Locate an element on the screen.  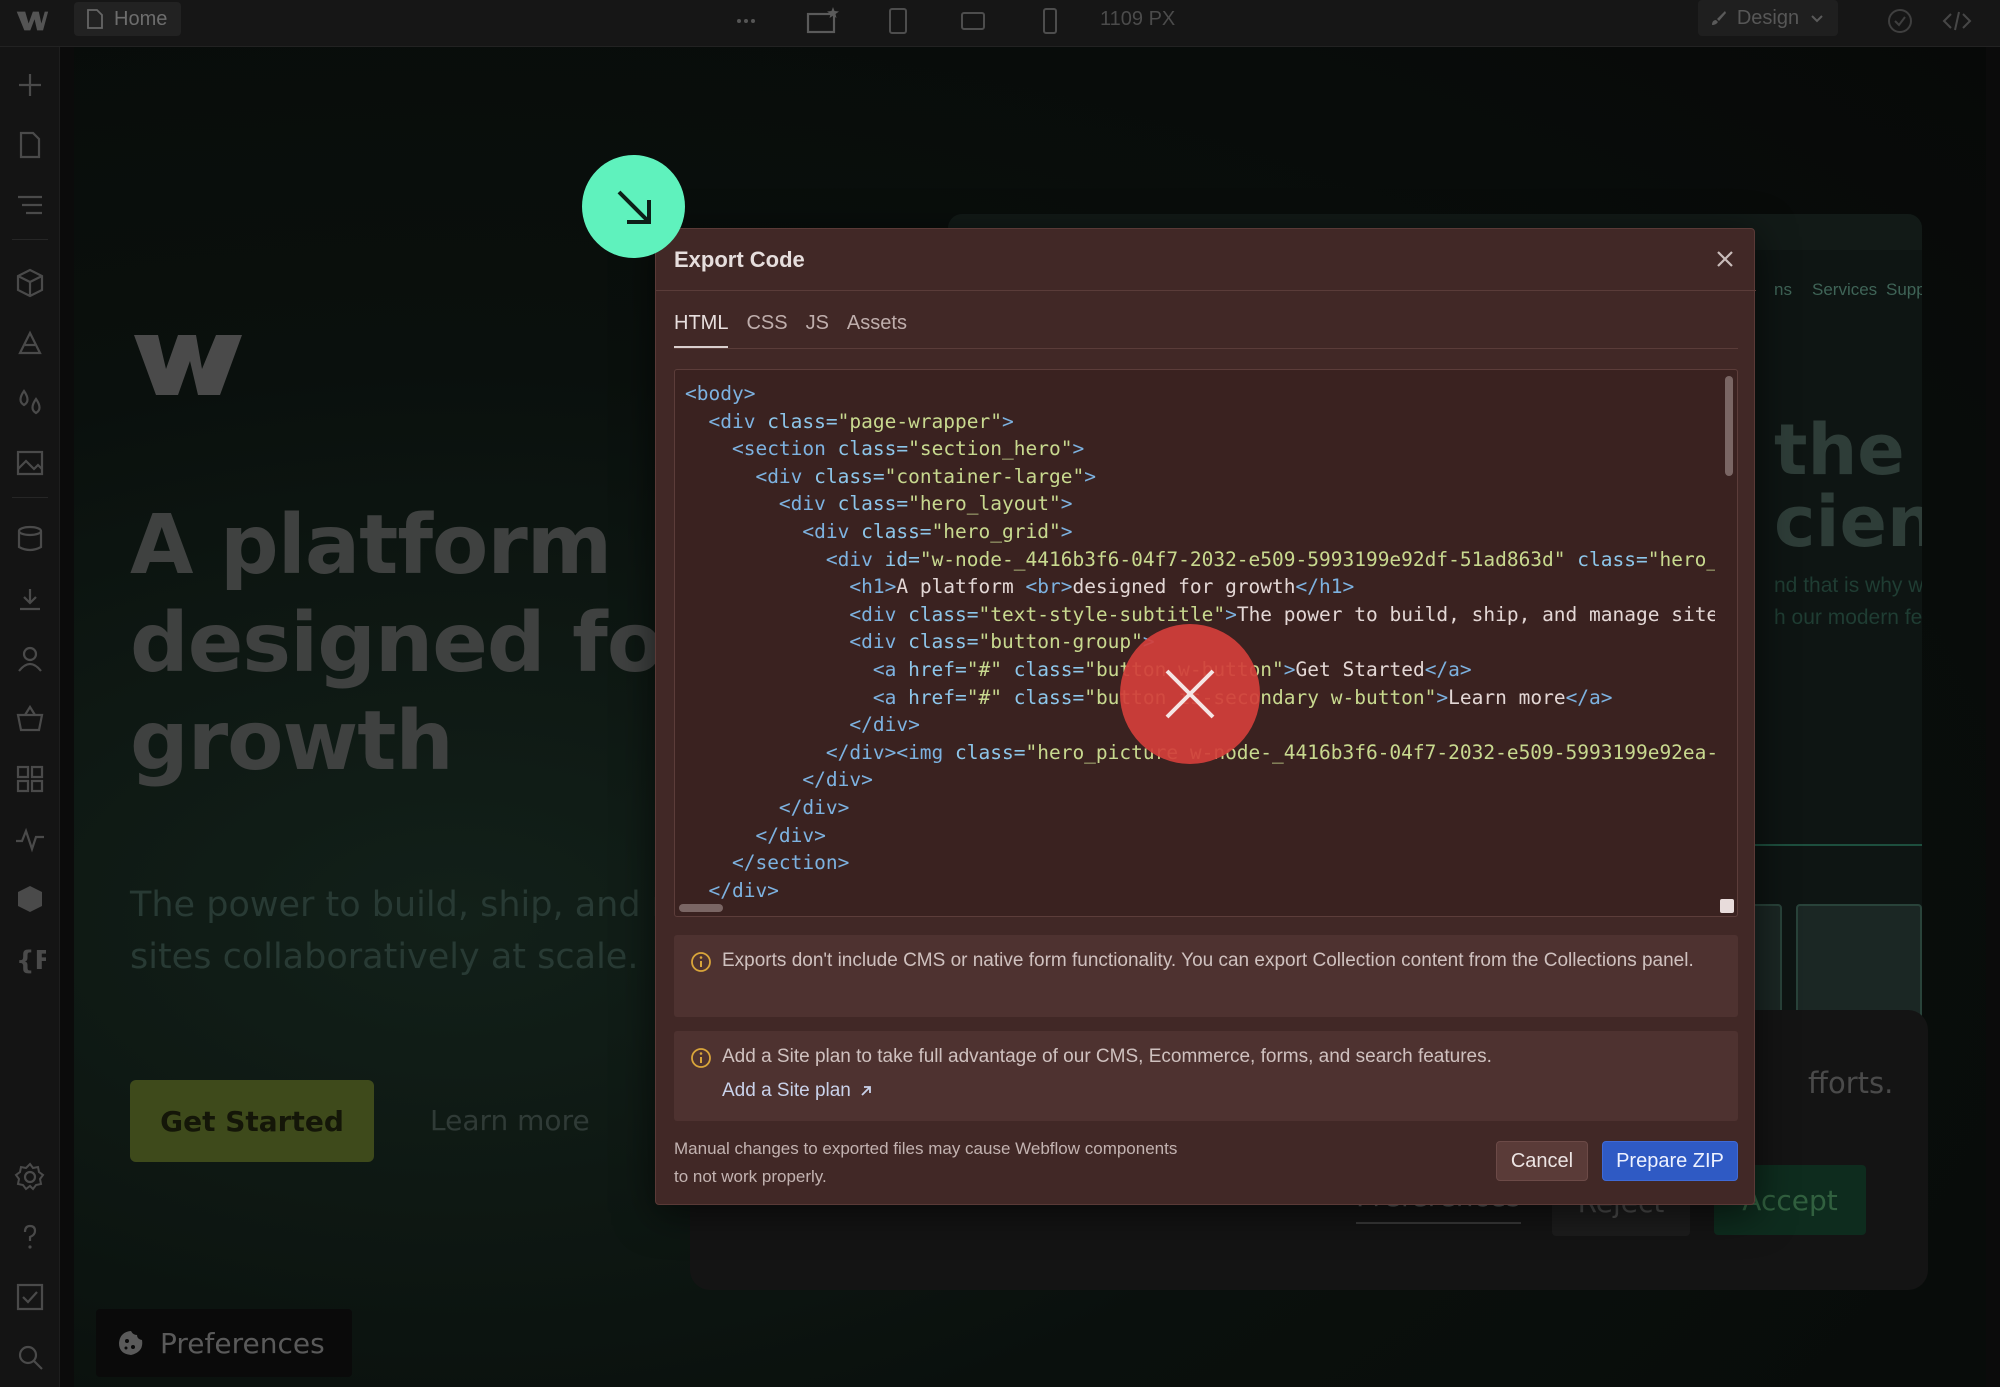
tab-assets: Assets is located at coordinates (877, 329).